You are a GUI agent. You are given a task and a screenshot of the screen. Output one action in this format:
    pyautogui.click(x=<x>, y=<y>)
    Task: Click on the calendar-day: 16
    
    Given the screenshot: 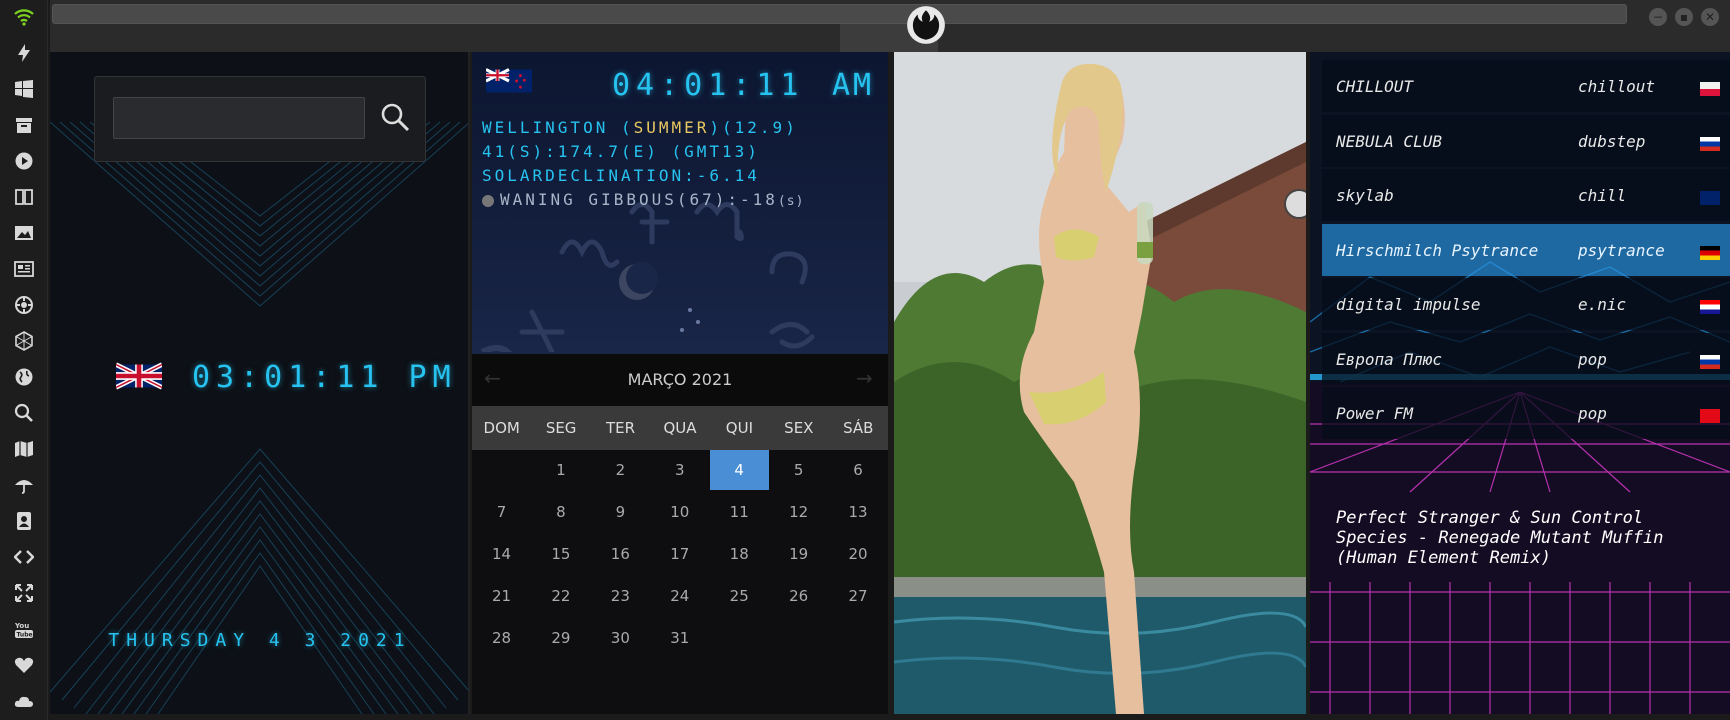 What is the action you would take?
    pyautogui.click(x=620, y=554)
    